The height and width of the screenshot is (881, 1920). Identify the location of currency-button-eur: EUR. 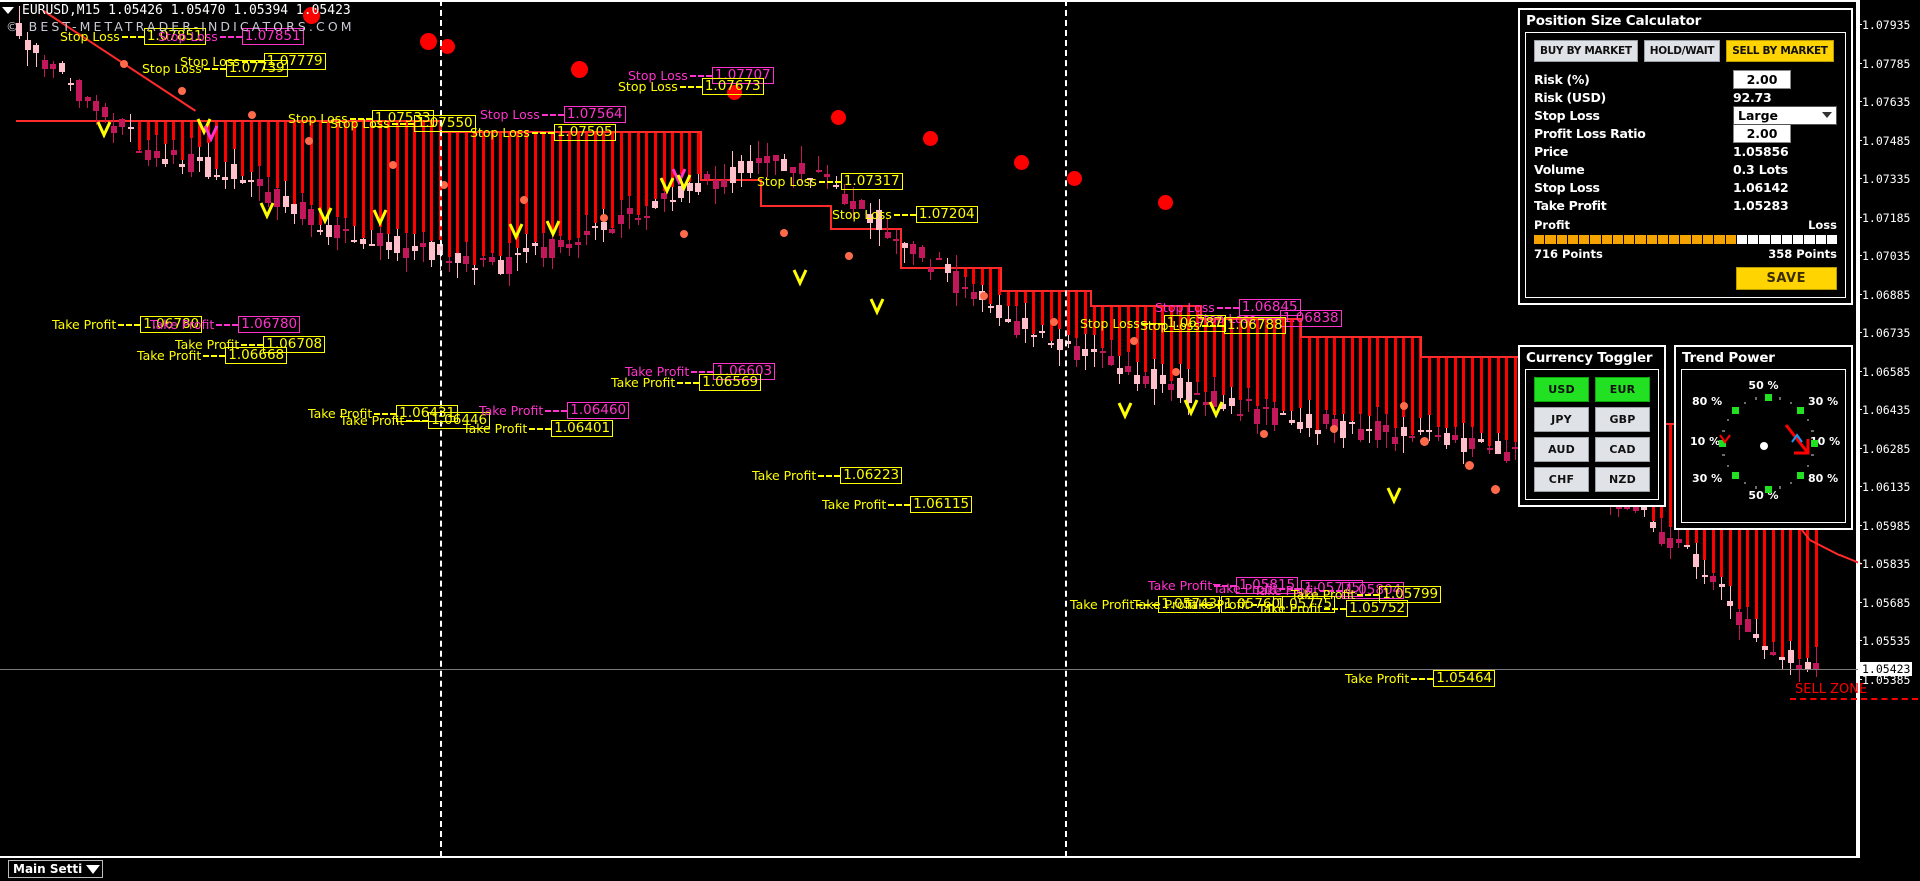
(1622, 389).